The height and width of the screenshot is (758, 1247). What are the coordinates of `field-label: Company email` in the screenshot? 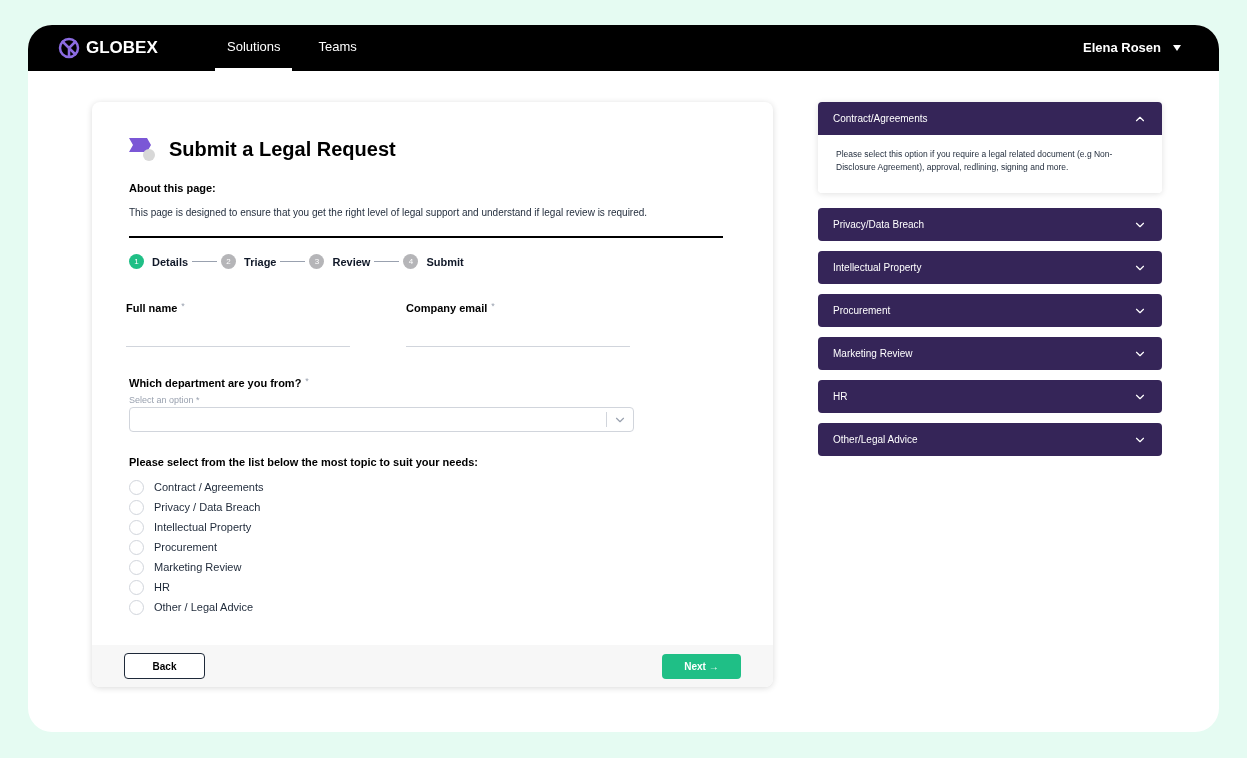 It's located at (447, 308).